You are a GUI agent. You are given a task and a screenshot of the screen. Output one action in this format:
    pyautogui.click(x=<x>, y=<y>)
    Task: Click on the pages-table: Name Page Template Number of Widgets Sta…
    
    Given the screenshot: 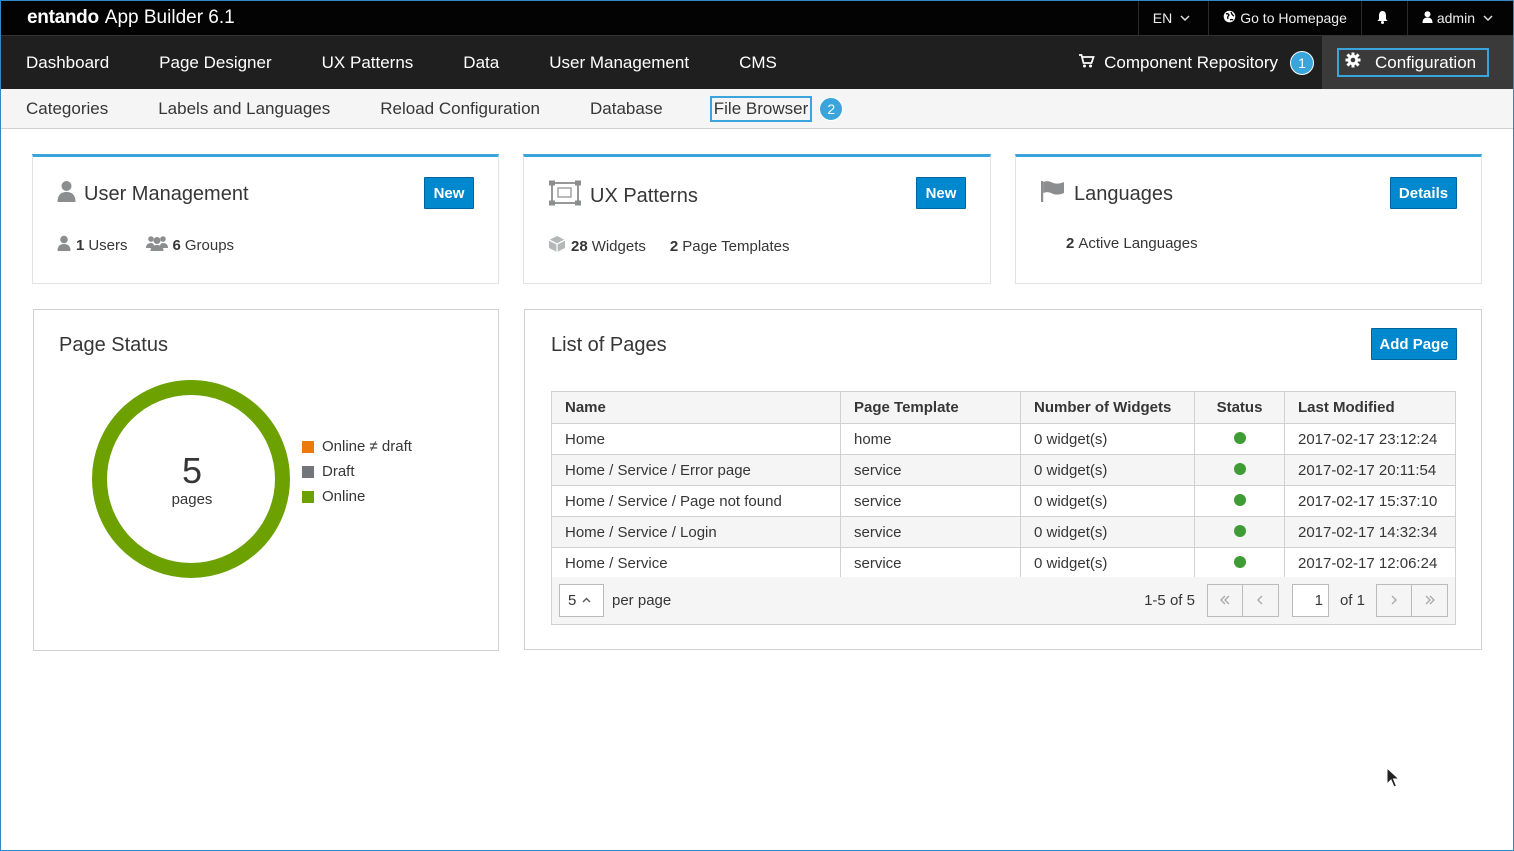 What is the action you would take?
    pyautogui.click(x=1003, y=485)
    